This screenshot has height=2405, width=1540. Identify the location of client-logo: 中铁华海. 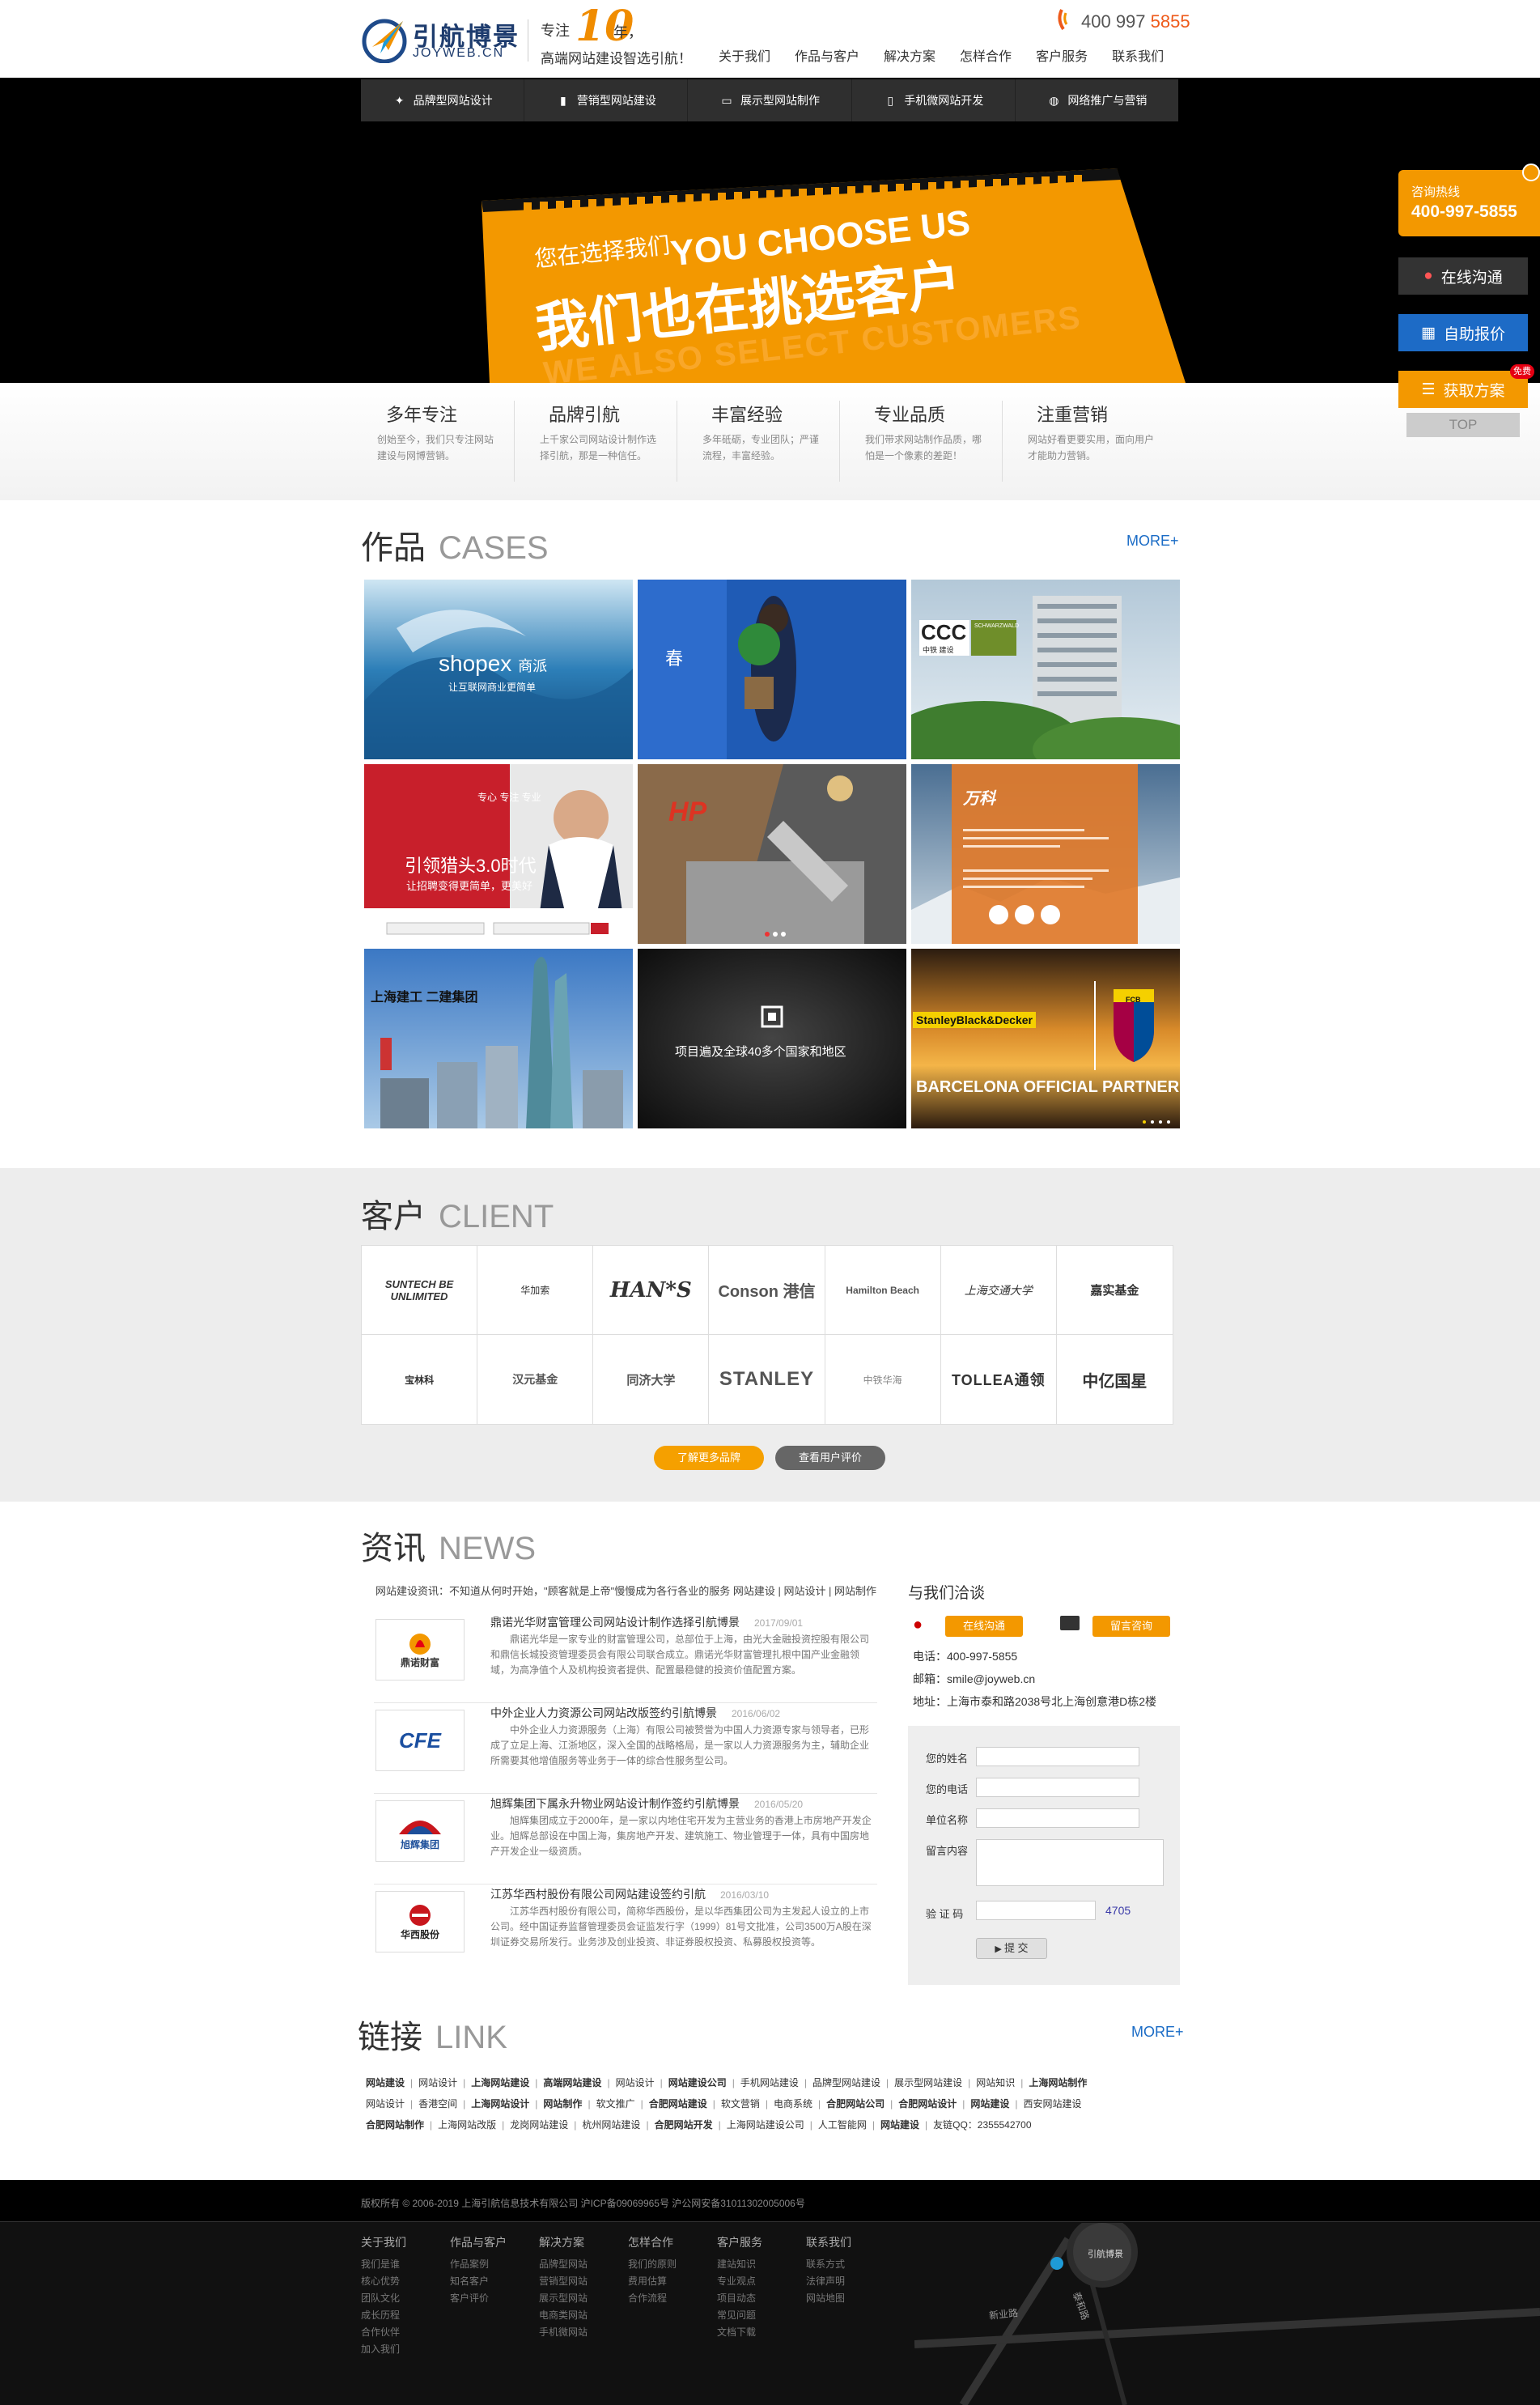
(883, 1379).